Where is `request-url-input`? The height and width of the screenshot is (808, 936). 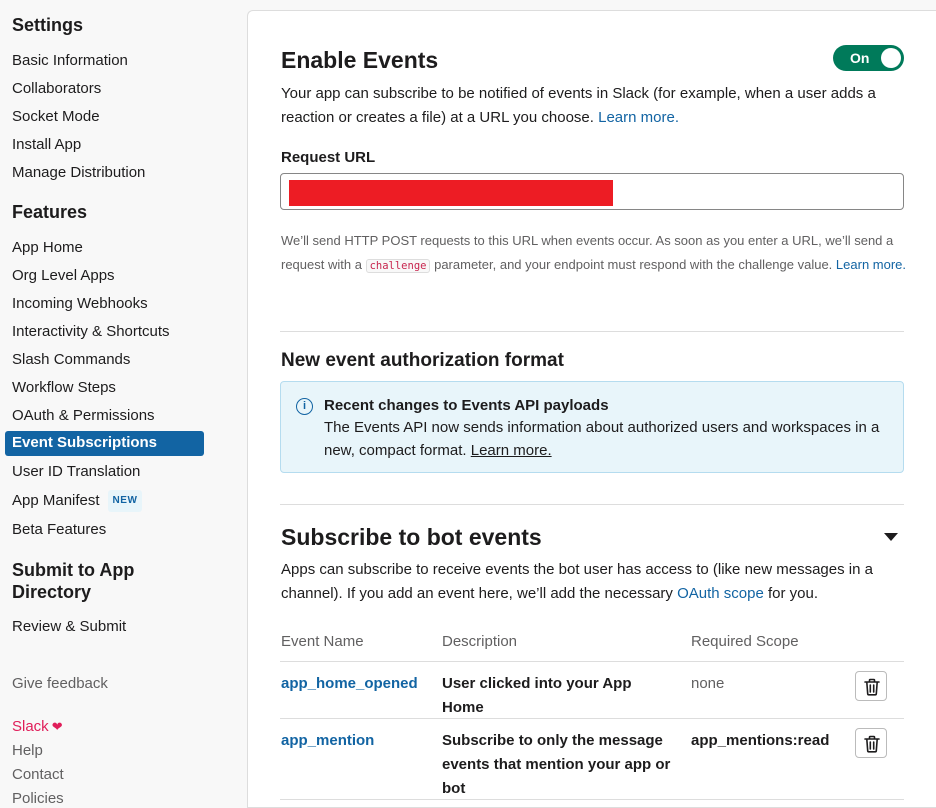
request-url-input is located at coordinates (592, 191).